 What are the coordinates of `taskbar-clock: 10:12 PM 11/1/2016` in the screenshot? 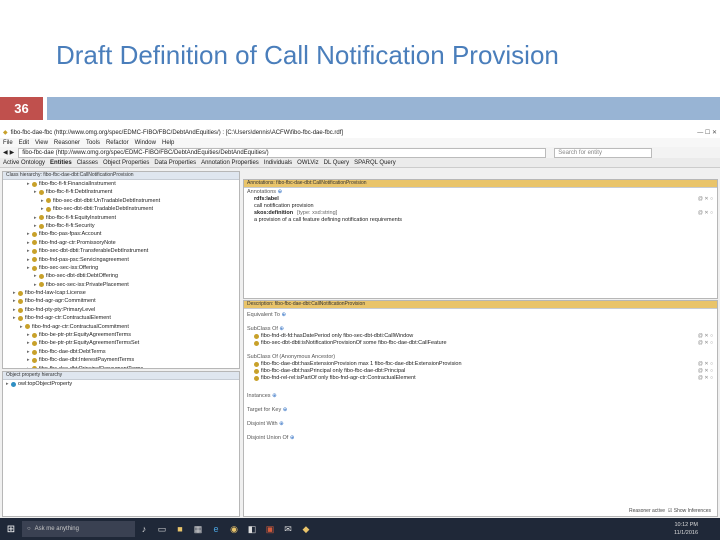 It's located at (697, 529).